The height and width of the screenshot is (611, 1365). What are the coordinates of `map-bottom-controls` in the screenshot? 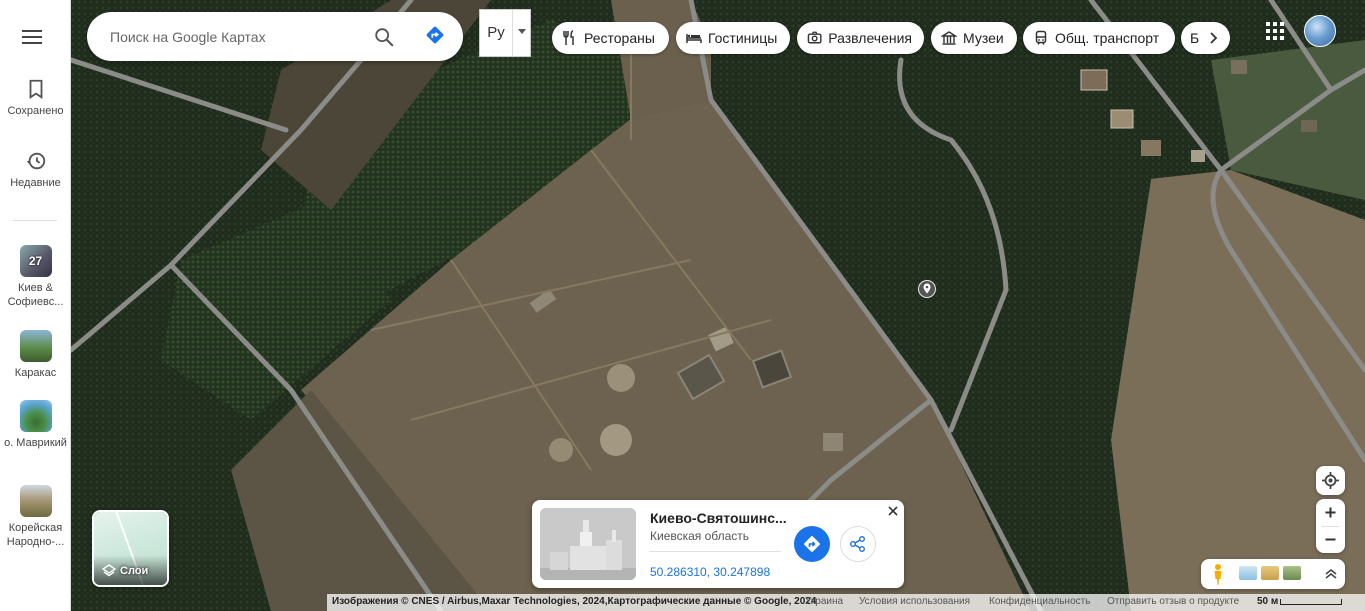 It's located at (1273, 574).